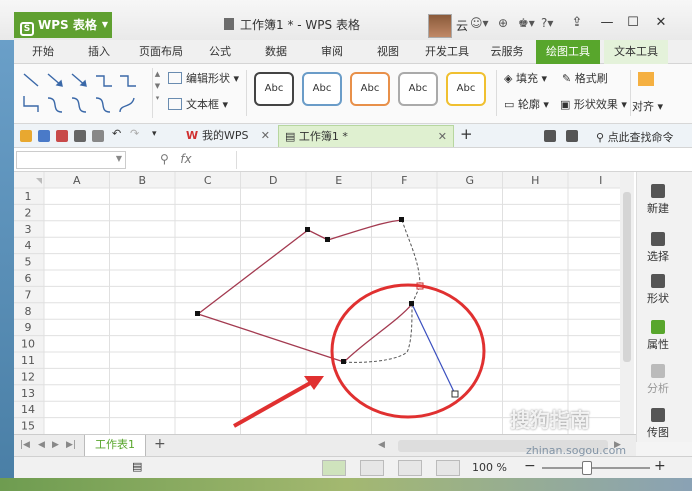 The image size is (692, 491). What do you see at coordinates (585, 78) in the screenshot?
I see `format-brush-button: ✎ 格式刷` at bounding box center [585, 78].